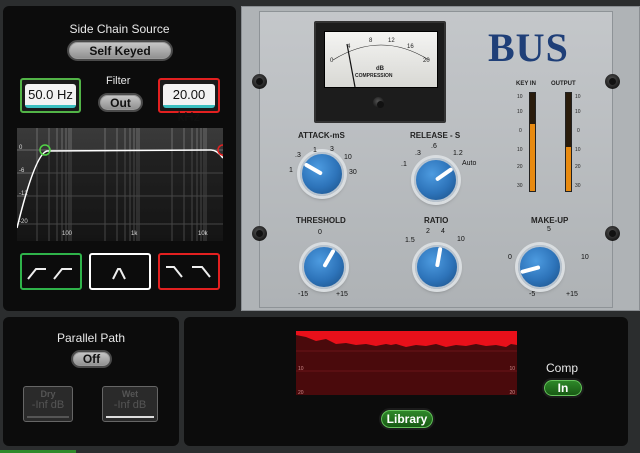  I want to click on release-tick: .3, so click(418, 153).